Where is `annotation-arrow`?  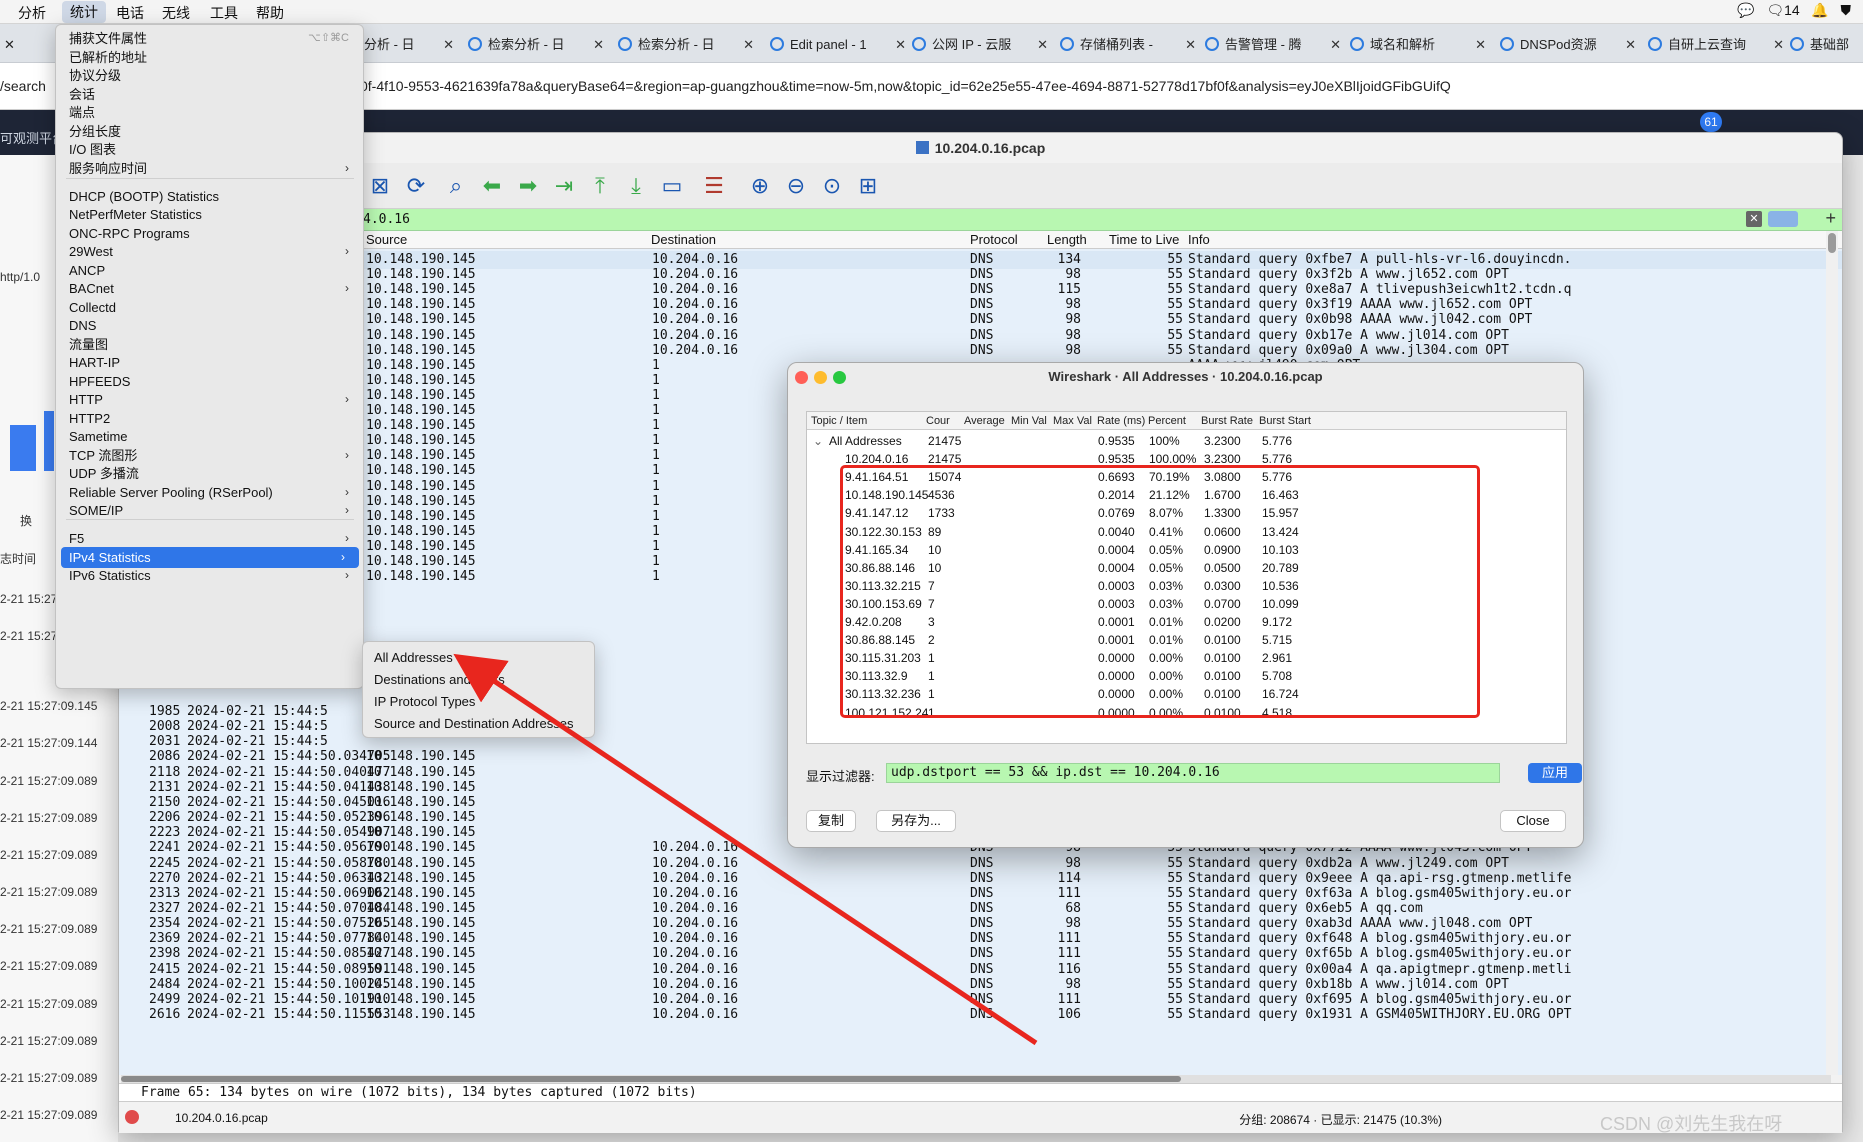 annotation-arrow is located at coordinates (745, 849).